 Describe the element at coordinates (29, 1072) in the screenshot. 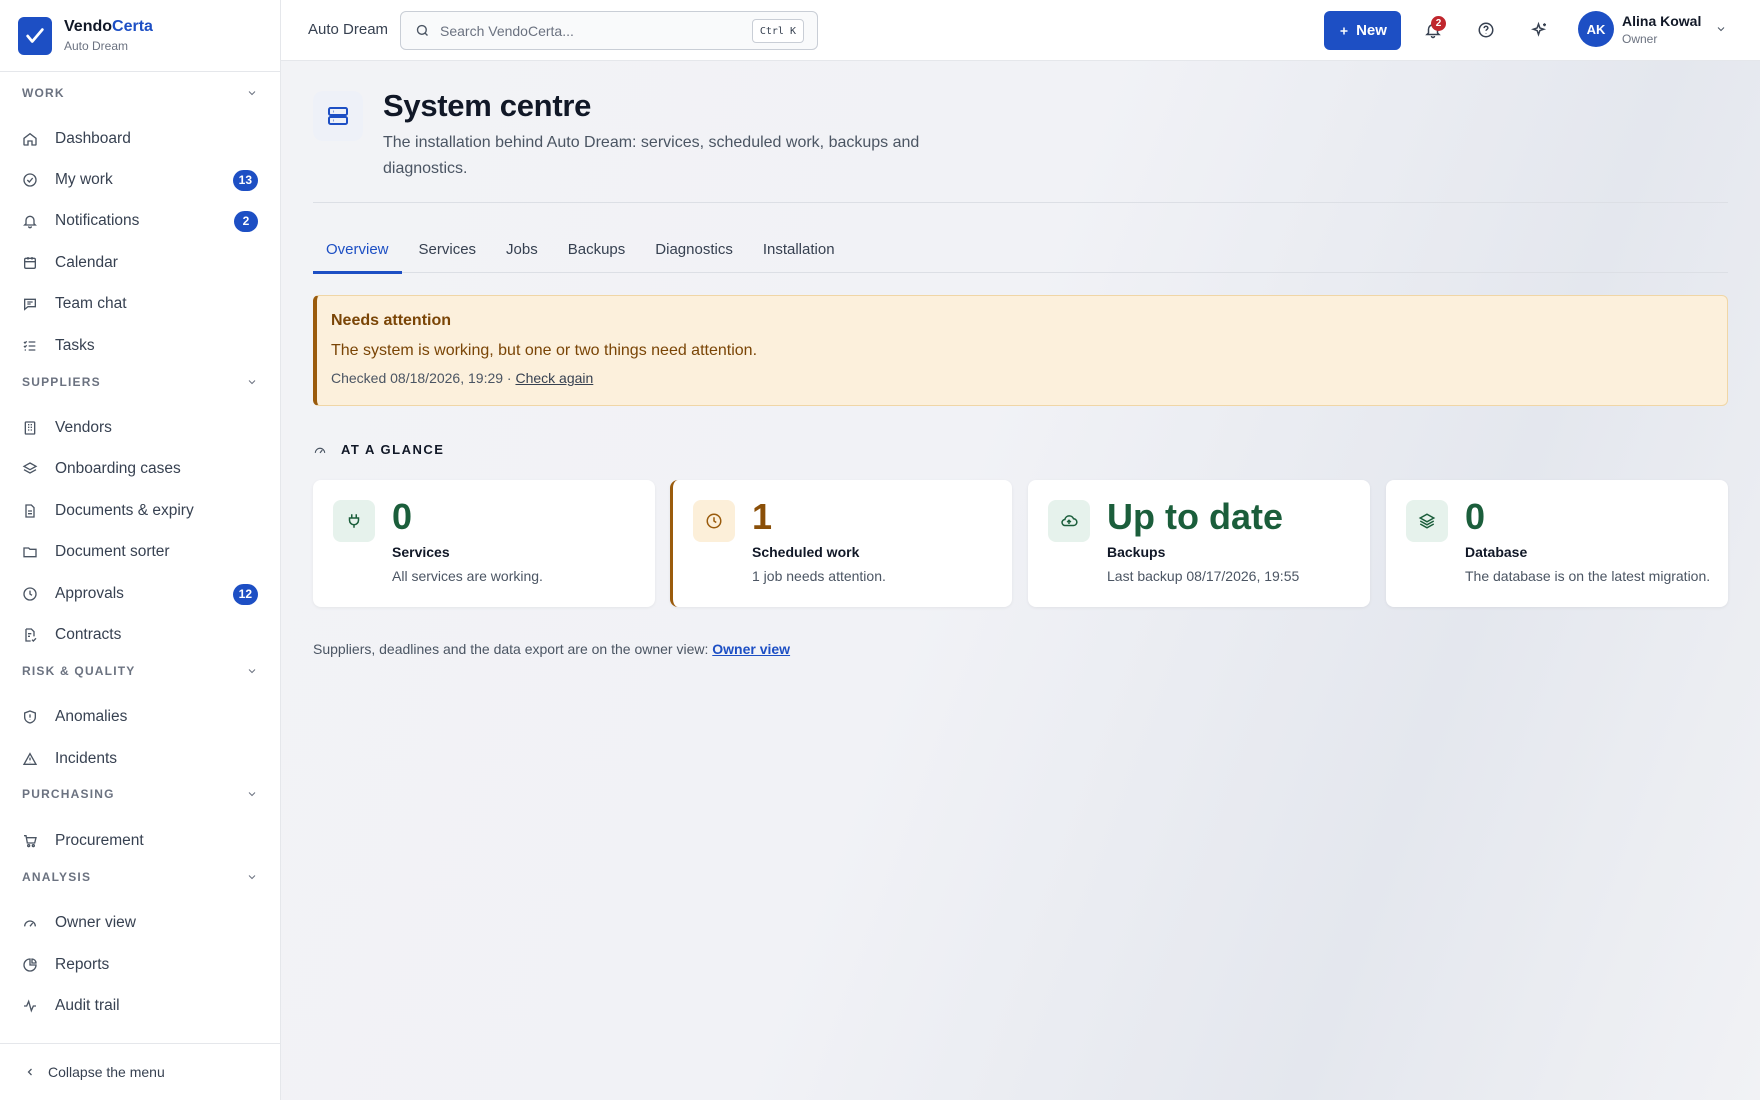

I see `chevron-left-icon` at that location.